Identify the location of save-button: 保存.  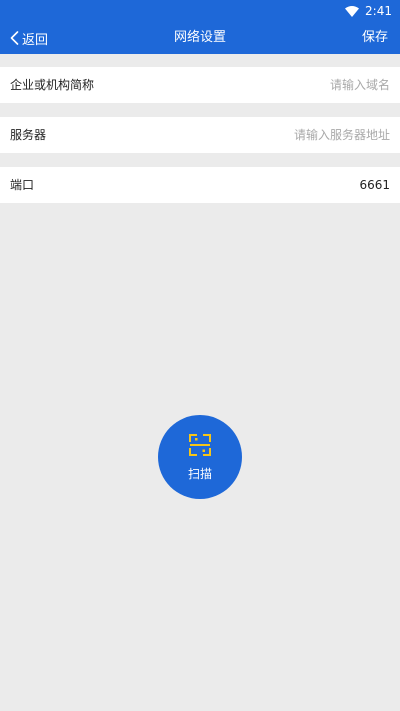
(375, 38).